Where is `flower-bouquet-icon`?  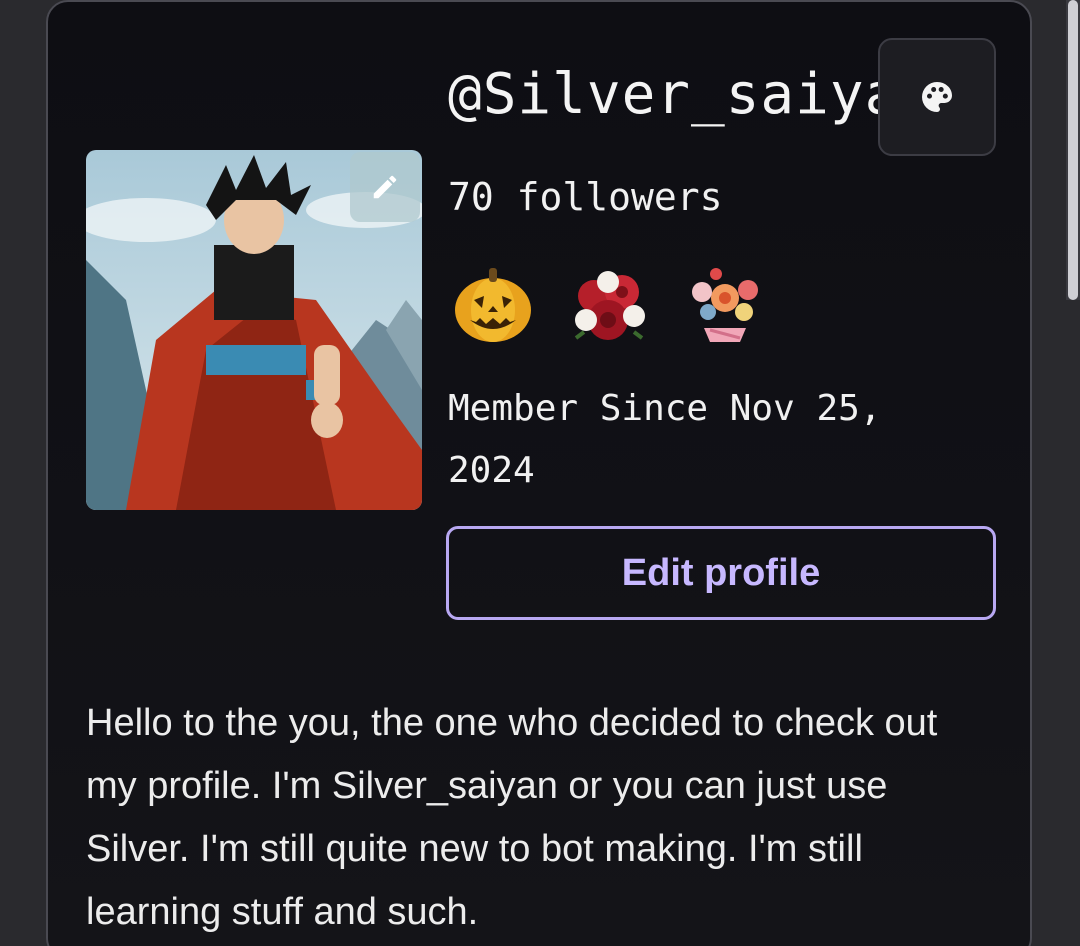 flower-bouquet-icon is located at coordinates (725, 303).